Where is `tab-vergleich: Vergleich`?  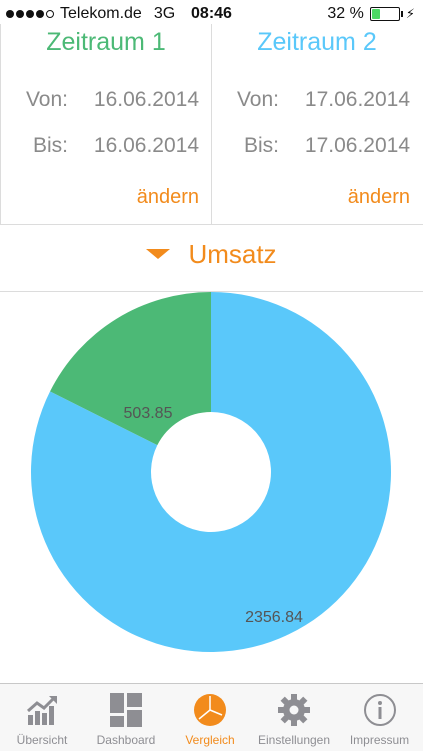 tab-vergleich: Vergleich is located at coordinates (210, 717).